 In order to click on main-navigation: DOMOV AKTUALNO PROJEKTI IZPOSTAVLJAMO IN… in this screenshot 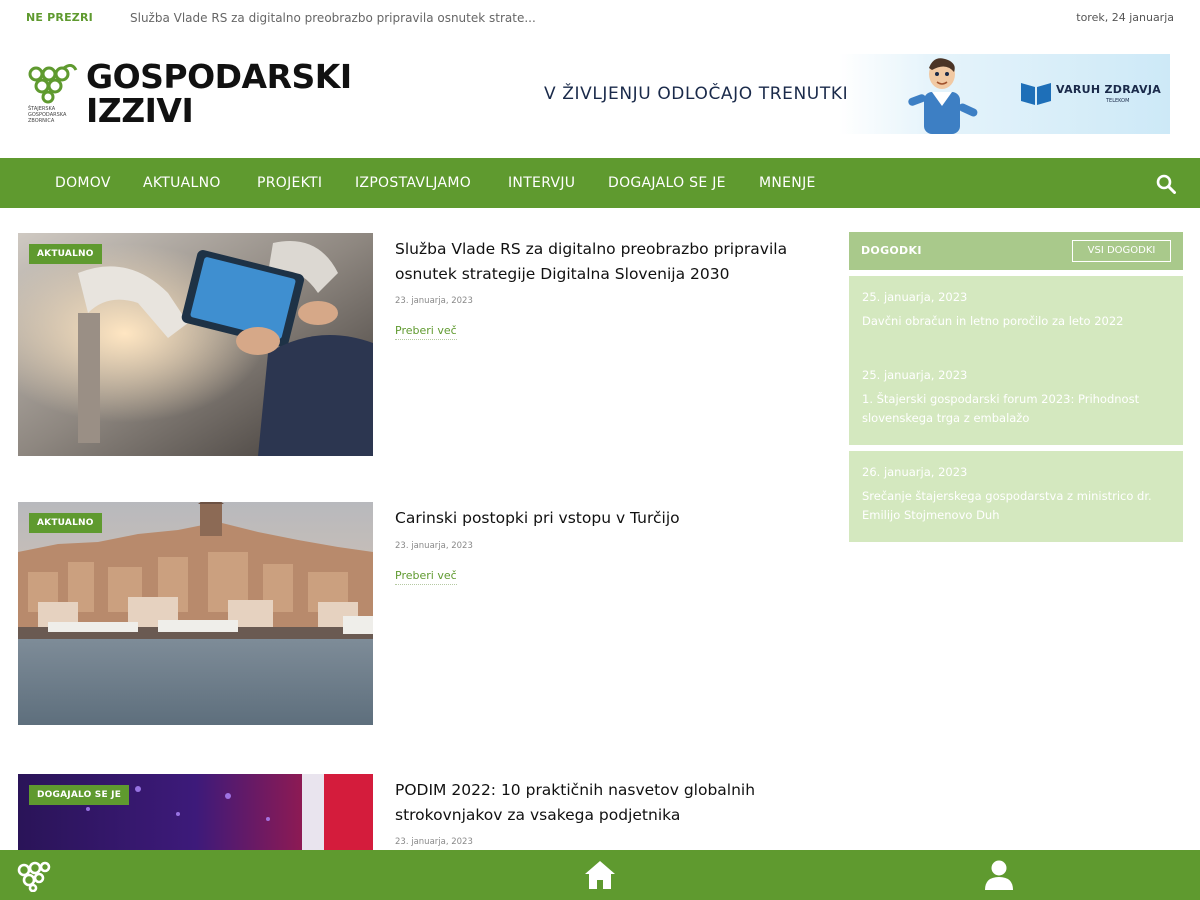, I will do `click(600, 183)`.